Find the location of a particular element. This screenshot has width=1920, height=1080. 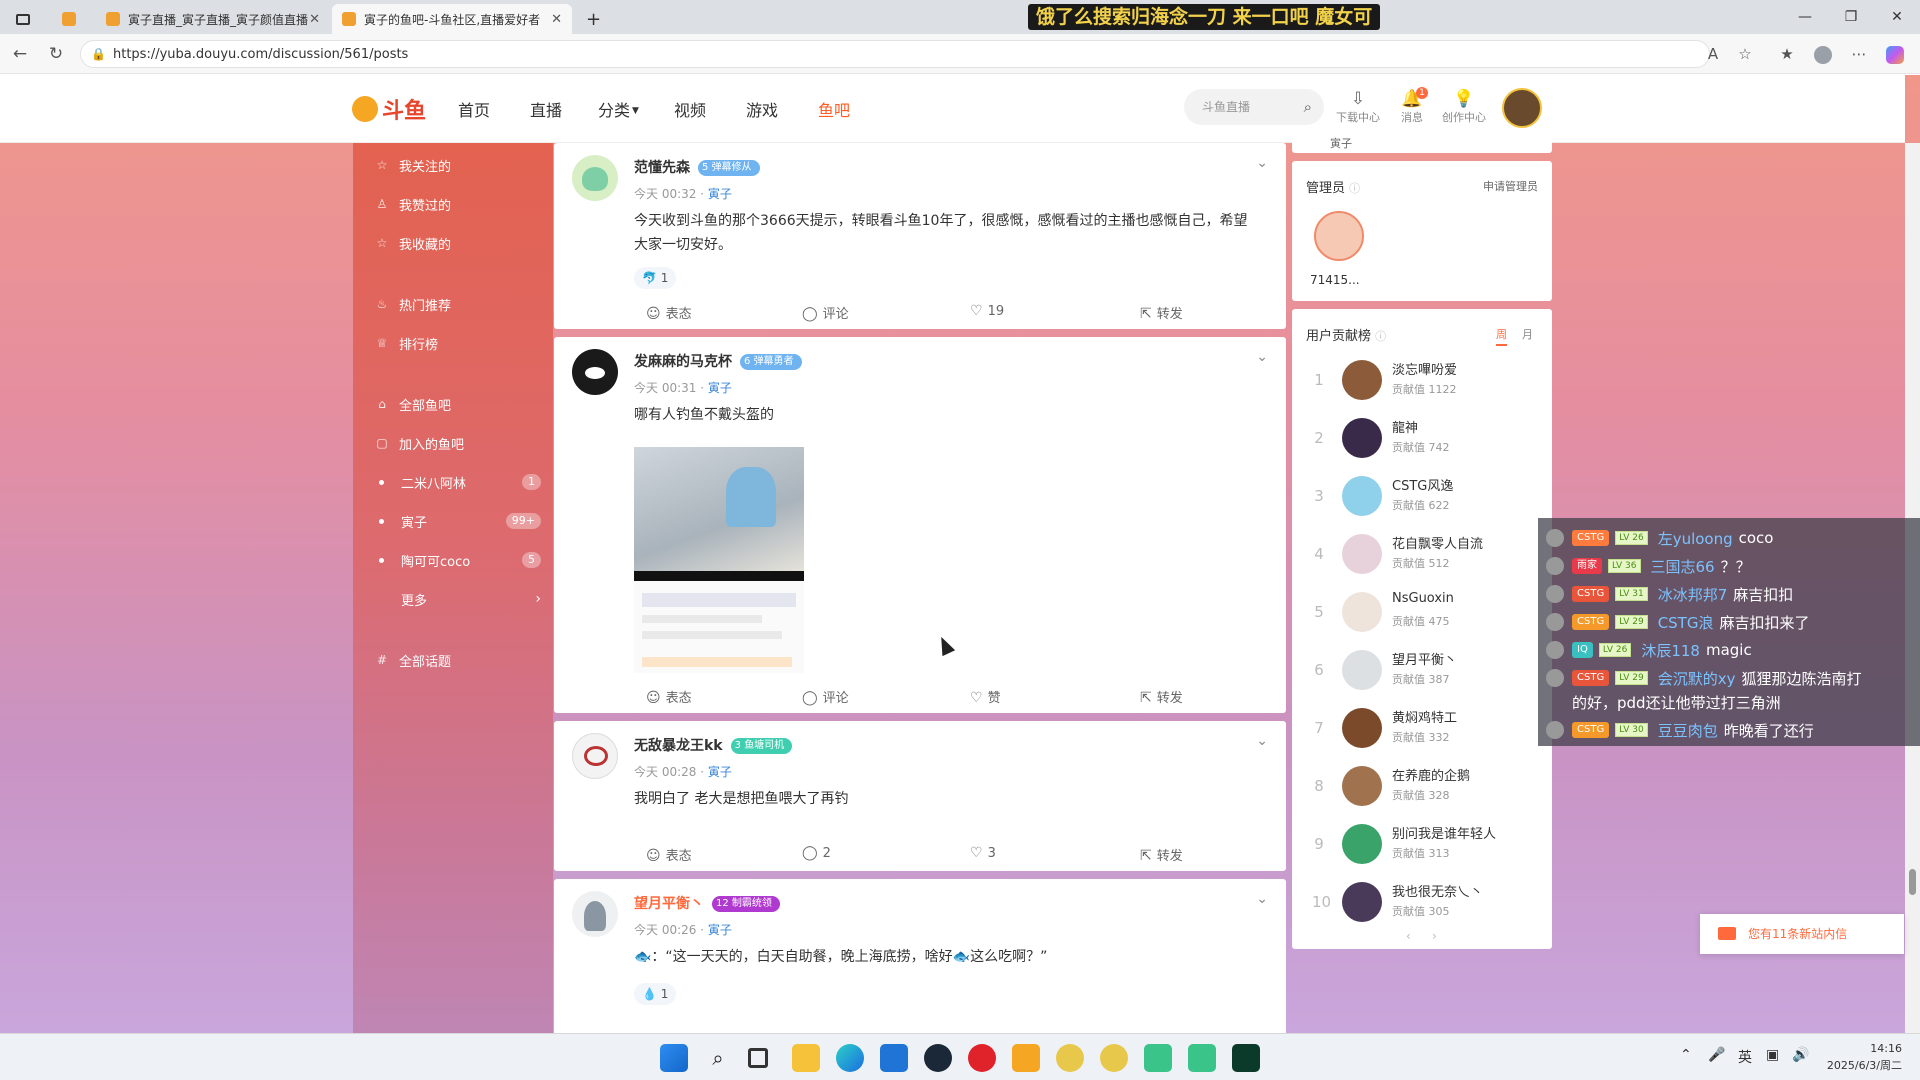

rank-row: 9 别问我是谁年轻人 贡献值 313 is located at coordinates (1422, 846).